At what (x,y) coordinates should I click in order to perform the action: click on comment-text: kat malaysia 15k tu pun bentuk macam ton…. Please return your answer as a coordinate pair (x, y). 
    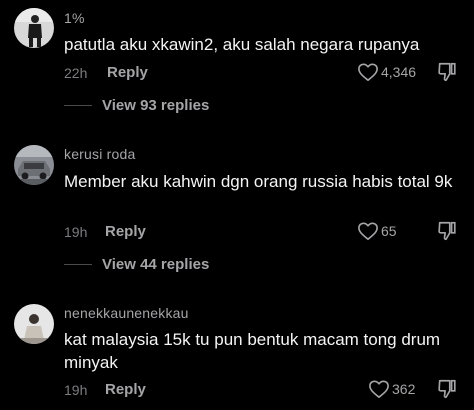
    Looking at the image, I should click on (252, 351).